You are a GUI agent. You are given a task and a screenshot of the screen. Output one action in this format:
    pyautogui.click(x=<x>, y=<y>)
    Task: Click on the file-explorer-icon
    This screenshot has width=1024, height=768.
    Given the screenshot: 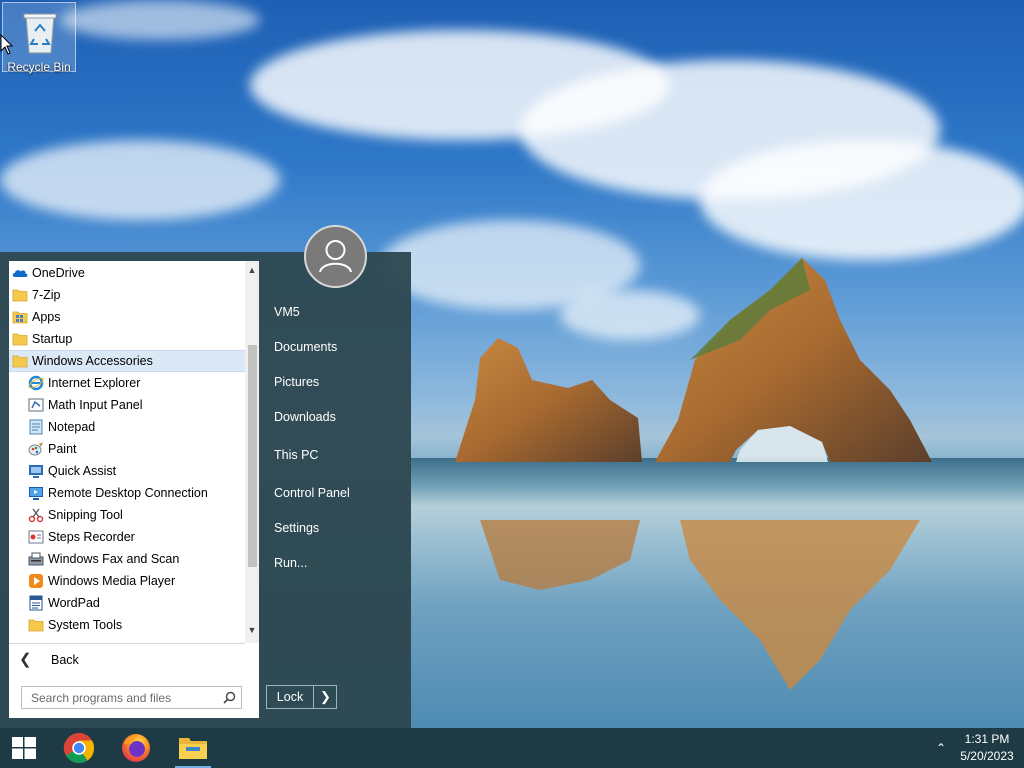 What is the action you would take?
    pyautogui.click(x=193, y=748)
    